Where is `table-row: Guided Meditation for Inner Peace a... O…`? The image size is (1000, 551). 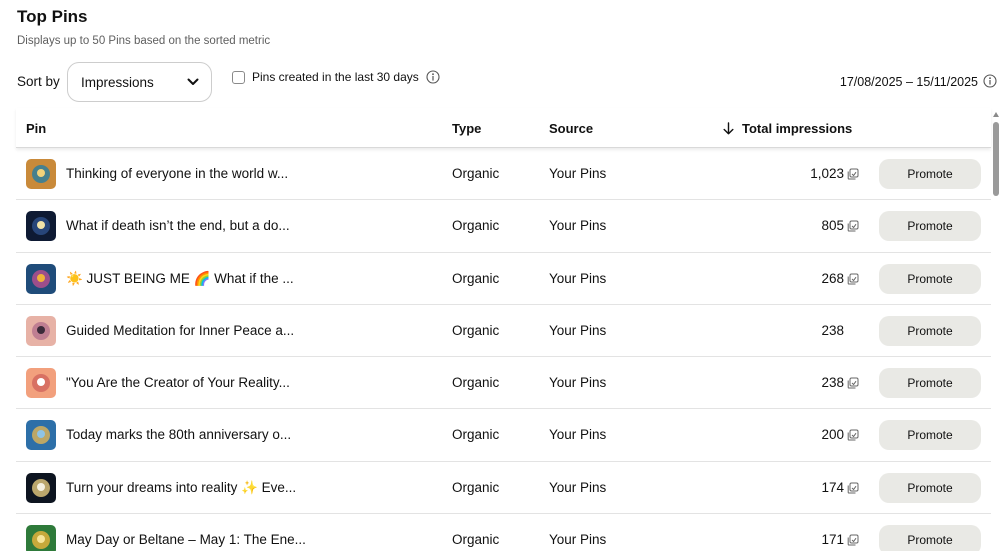
table-row: Guided Meditation for Inner Peace a... O… is located at coordinates (503, 331).